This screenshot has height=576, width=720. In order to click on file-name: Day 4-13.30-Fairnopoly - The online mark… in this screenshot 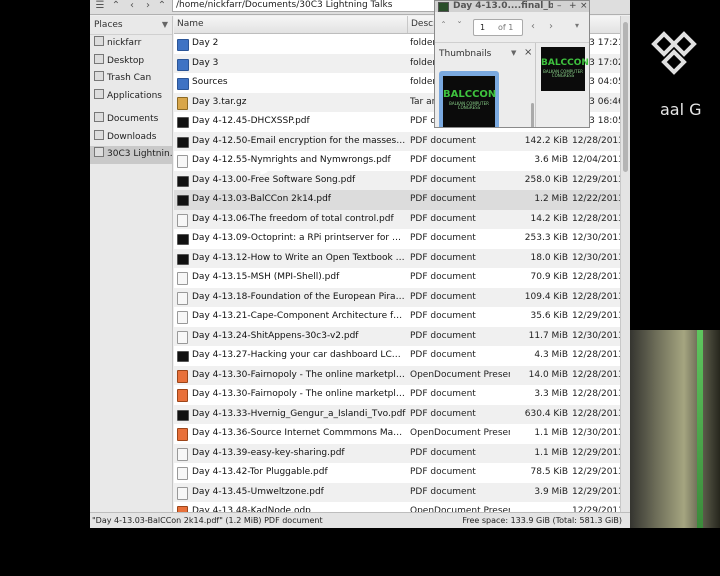, I will do `click(299, 374)`.